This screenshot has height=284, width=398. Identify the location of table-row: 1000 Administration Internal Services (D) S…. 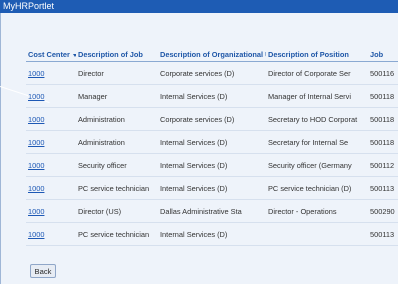
(212, 142).